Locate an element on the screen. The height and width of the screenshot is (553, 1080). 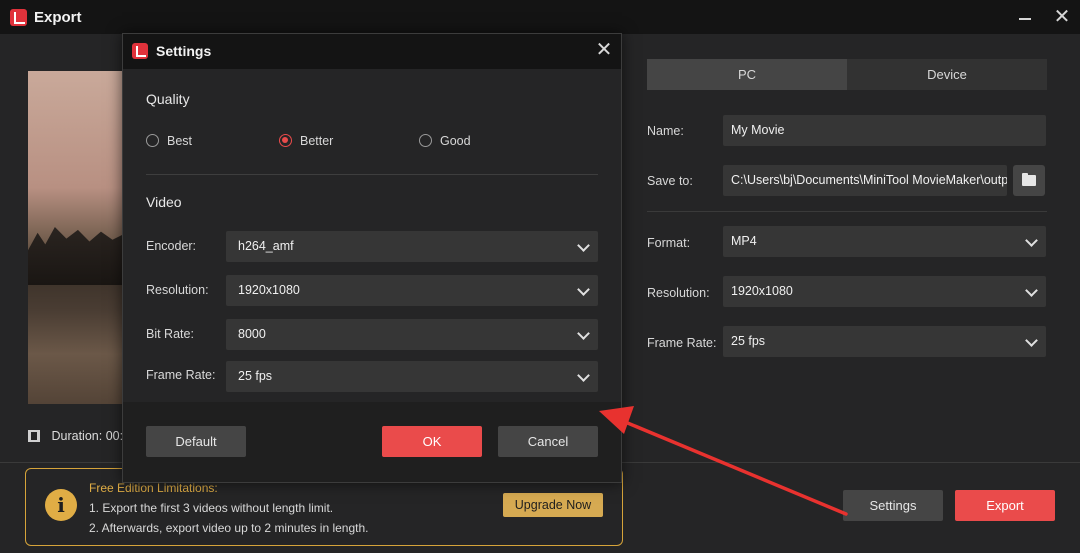
bit-rate-label: Bit Rate: is located at coordinates (170, 334).